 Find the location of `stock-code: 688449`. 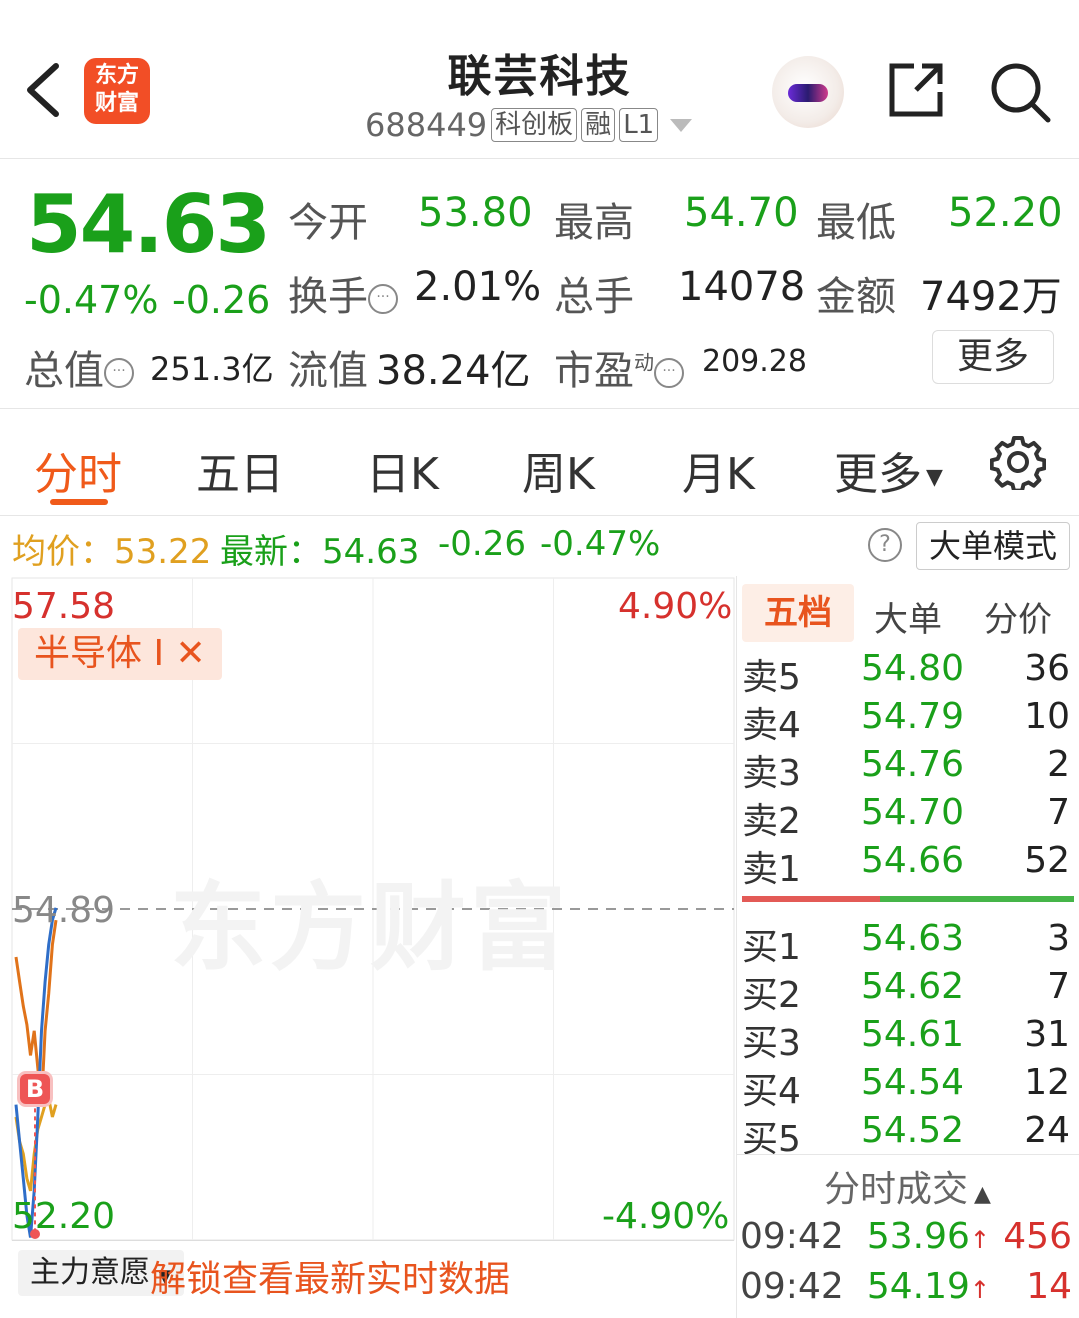

stock-code: 688449 is located at coordinates (426, 125).